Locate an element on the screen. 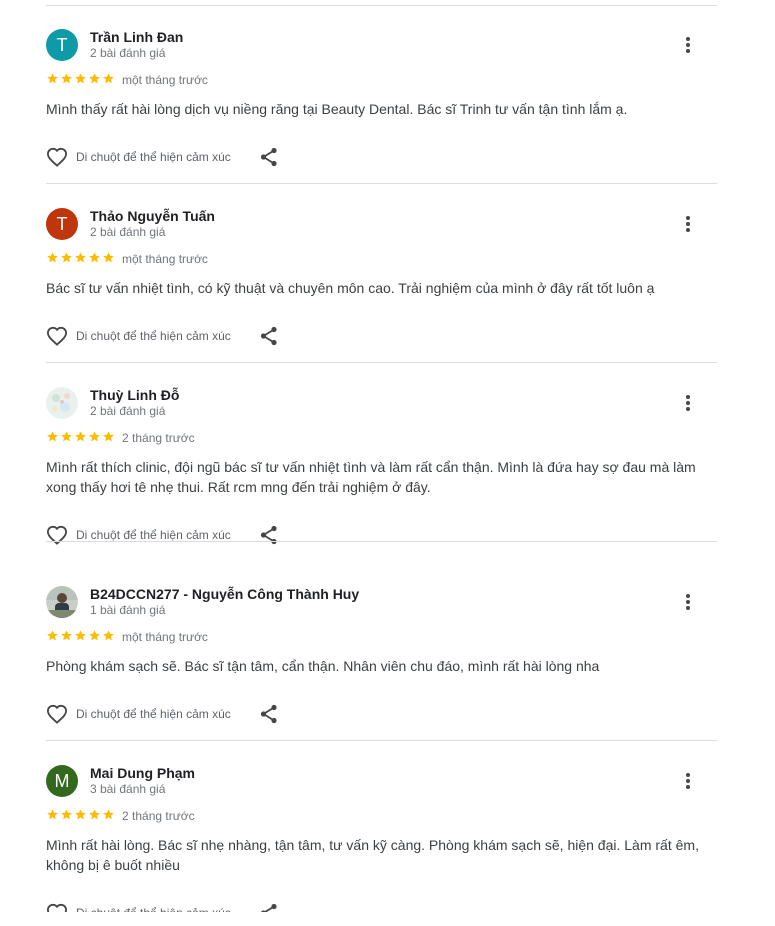  reviewer-name: B24DCCN277 - Nguyễn Công Thành Huy is located at coordinates (224, 594).